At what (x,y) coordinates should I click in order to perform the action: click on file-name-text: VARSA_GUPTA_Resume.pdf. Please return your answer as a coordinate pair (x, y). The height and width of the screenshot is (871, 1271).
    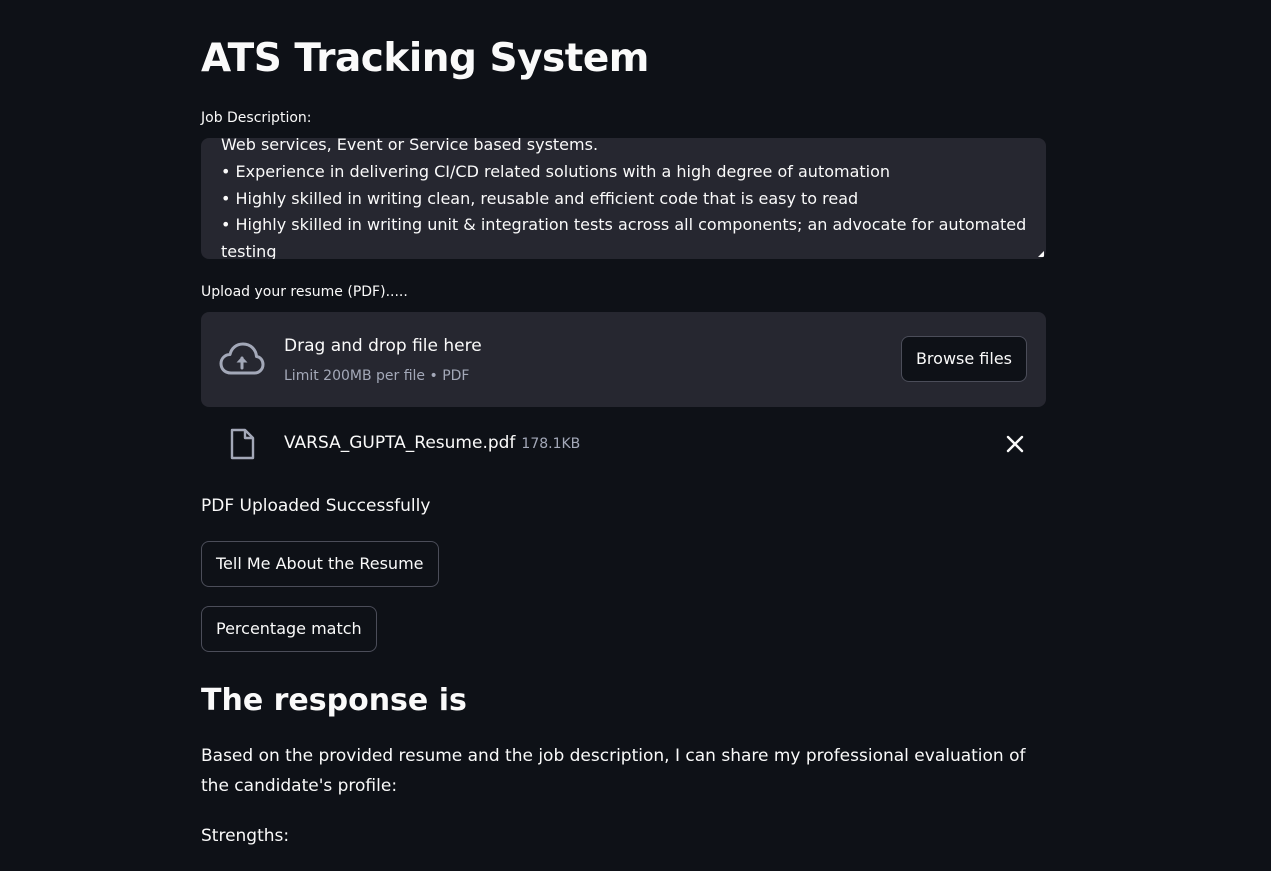
    Looking at the image, I should click on (400, 443).